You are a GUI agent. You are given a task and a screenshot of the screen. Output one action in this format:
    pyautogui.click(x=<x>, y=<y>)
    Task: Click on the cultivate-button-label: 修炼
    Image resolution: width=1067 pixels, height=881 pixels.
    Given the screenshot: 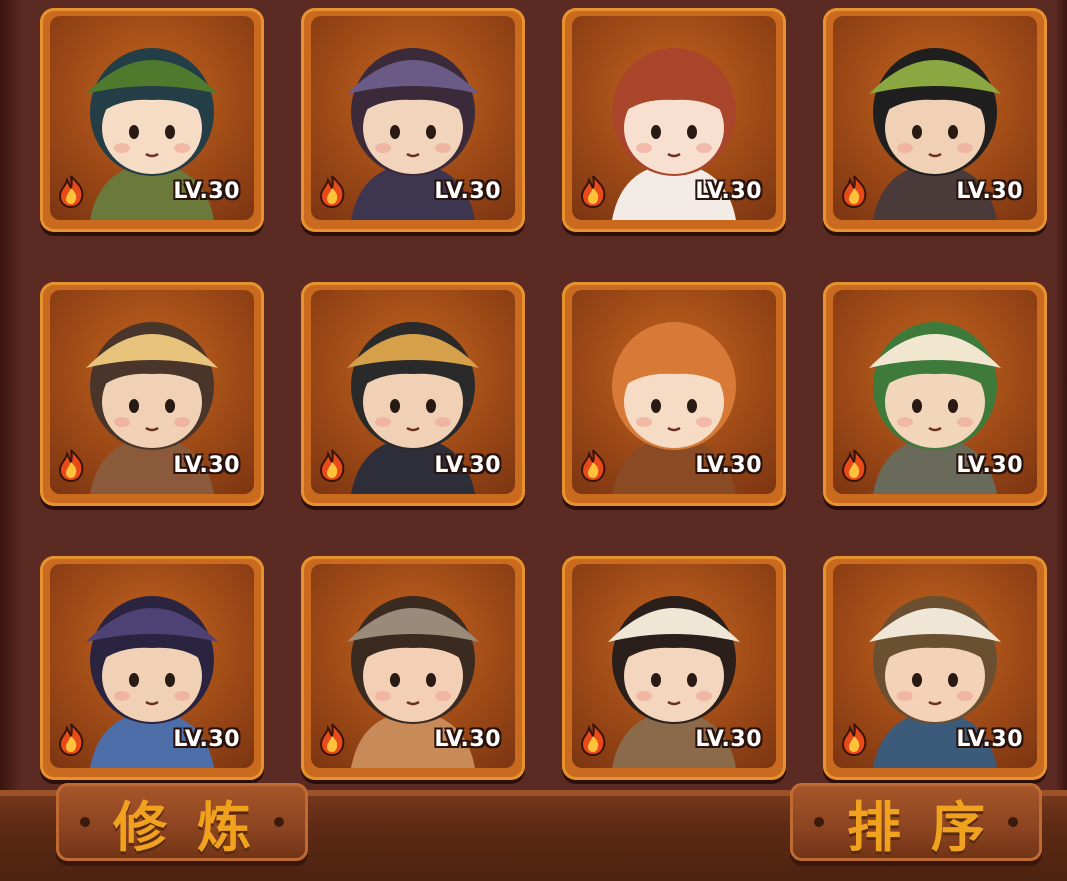 What is the action you would take?
    pyautogui.click(x=197, y=827)
    